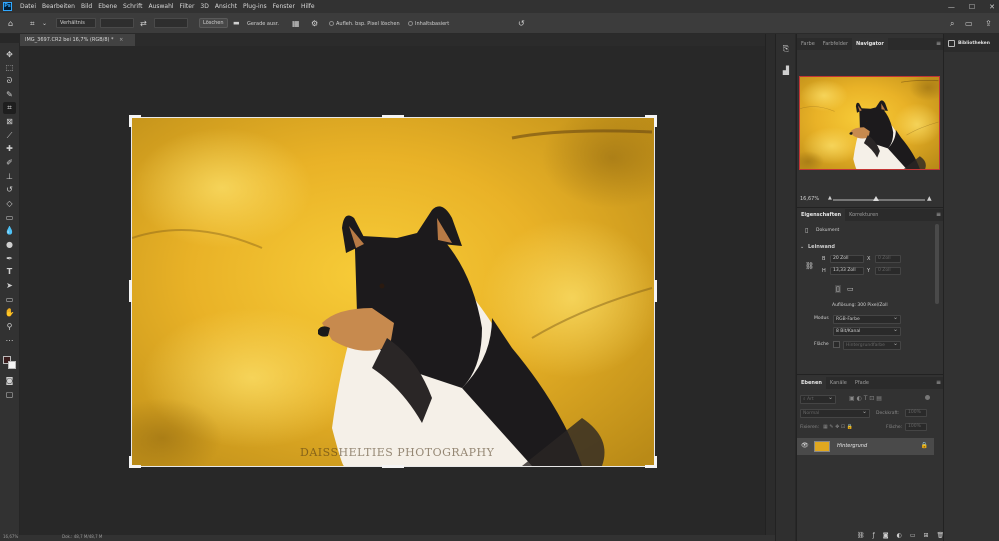 This screenshot has height=541, width=999. Describe the element at coordinates (130, 462) in the screenshot. I see `crop-handle-bottom-left-v` at that location.